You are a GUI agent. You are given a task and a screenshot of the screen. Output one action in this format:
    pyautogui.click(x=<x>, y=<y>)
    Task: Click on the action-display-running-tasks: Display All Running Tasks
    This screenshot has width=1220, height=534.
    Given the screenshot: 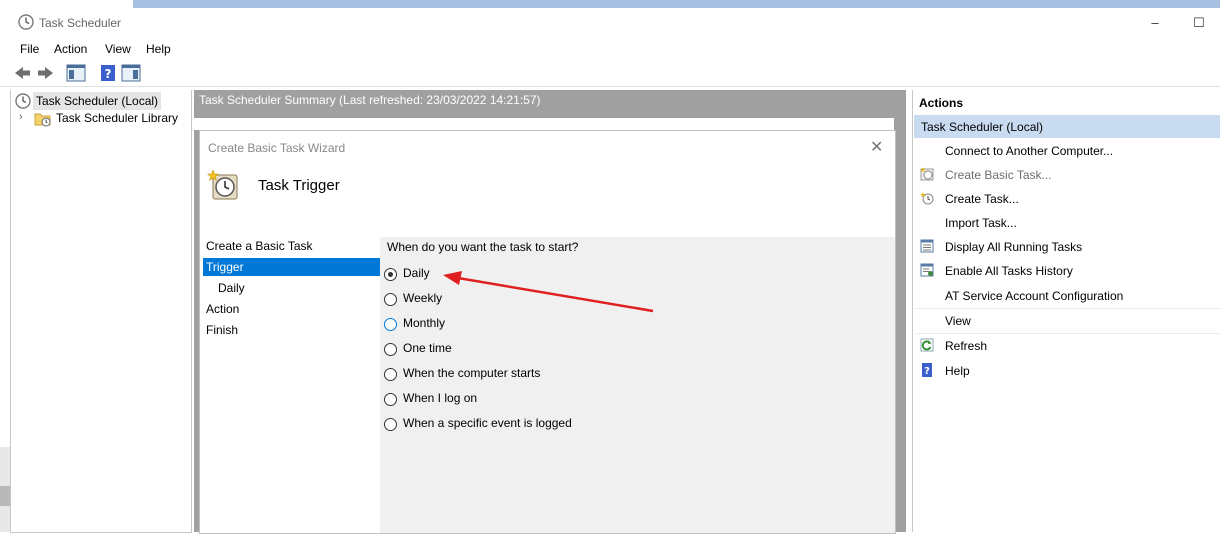 What is the action you would take?
    pyautogui.click(x=1013, y=247)
    